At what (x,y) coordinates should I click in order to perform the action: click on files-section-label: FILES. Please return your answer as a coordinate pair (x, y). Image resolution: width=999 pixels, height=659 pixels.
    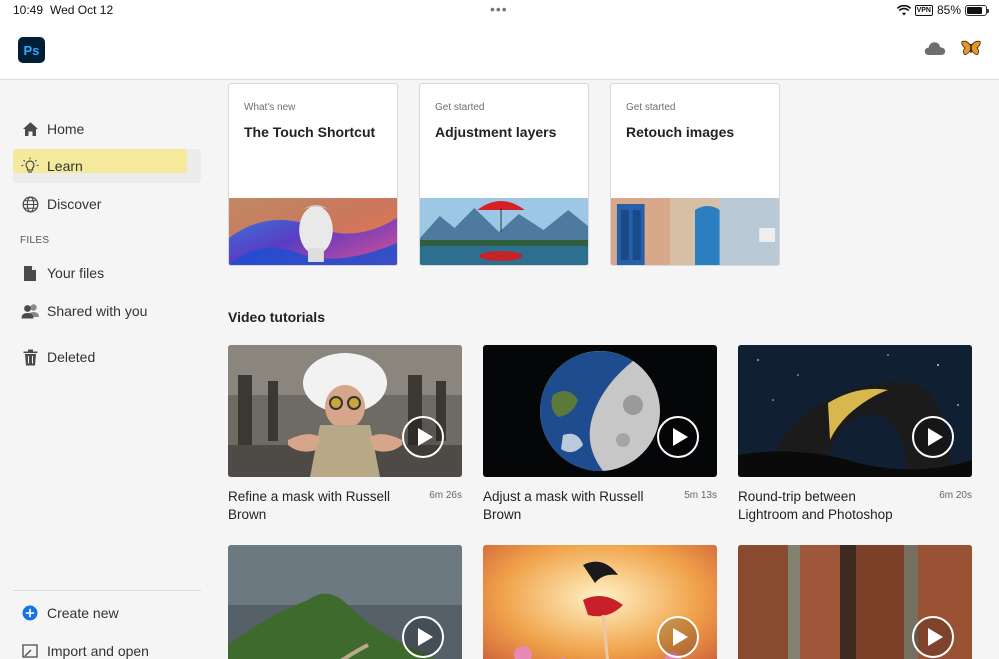
    Looking at the image, I should click on (35, 240).